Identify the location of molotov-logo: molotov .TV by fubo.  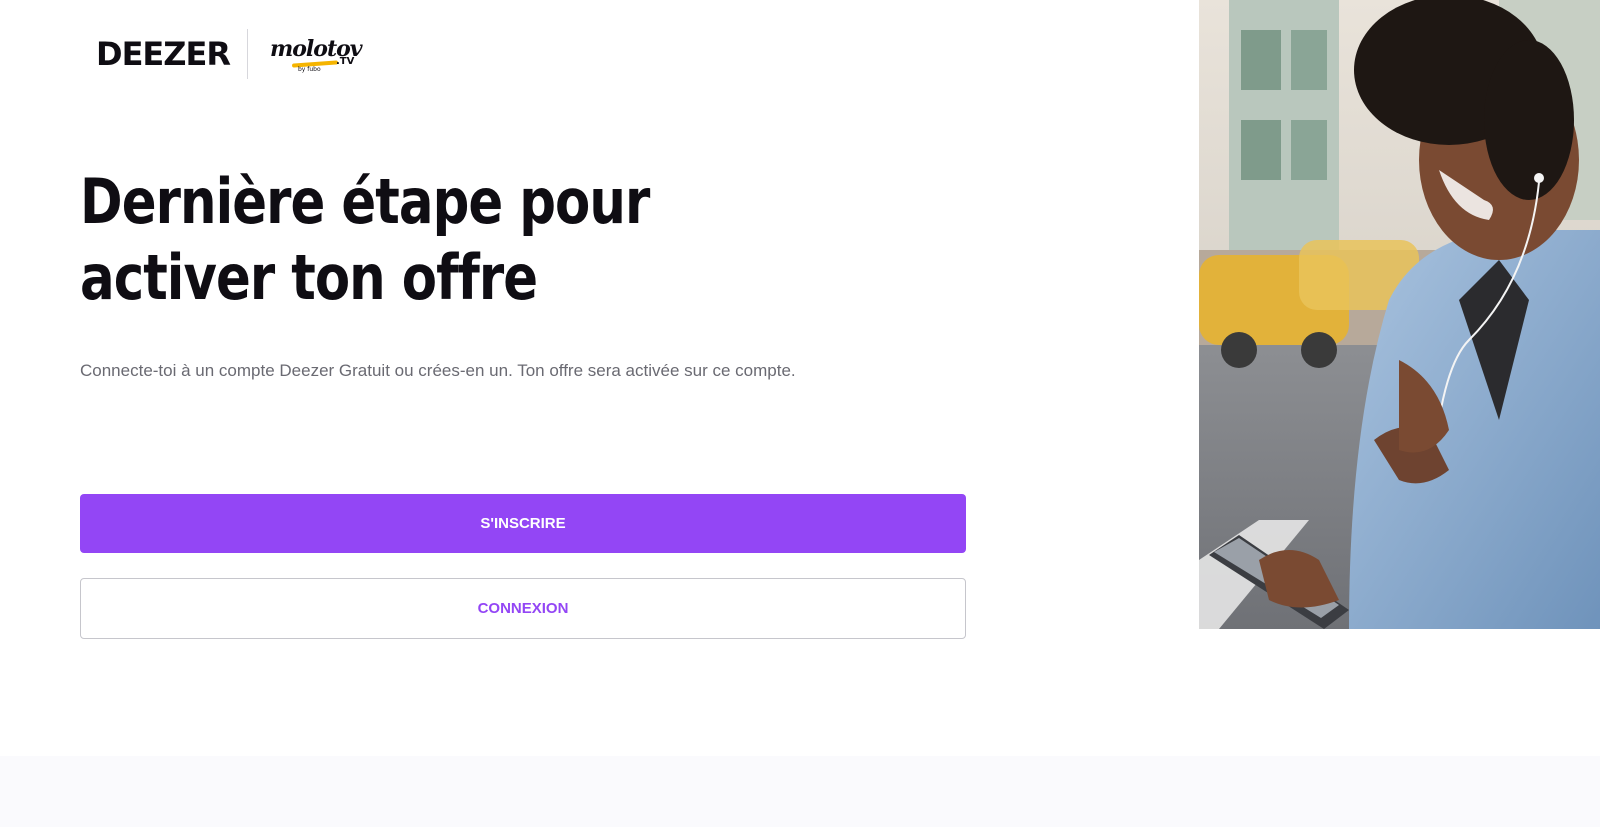
(316, 54).